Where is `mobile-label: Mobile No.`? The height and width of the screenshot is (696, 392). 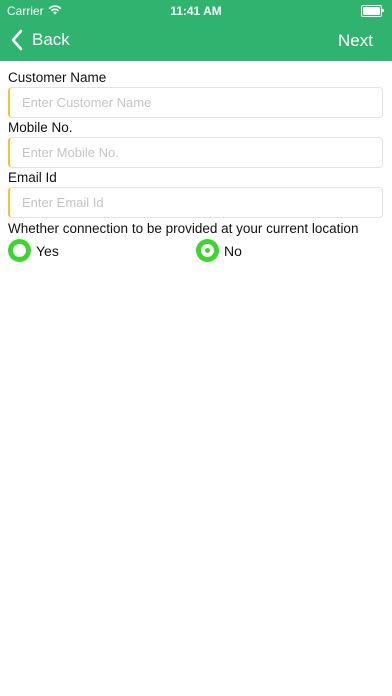 mobile-label: Mobile No. is located at coordinates (40, 127).